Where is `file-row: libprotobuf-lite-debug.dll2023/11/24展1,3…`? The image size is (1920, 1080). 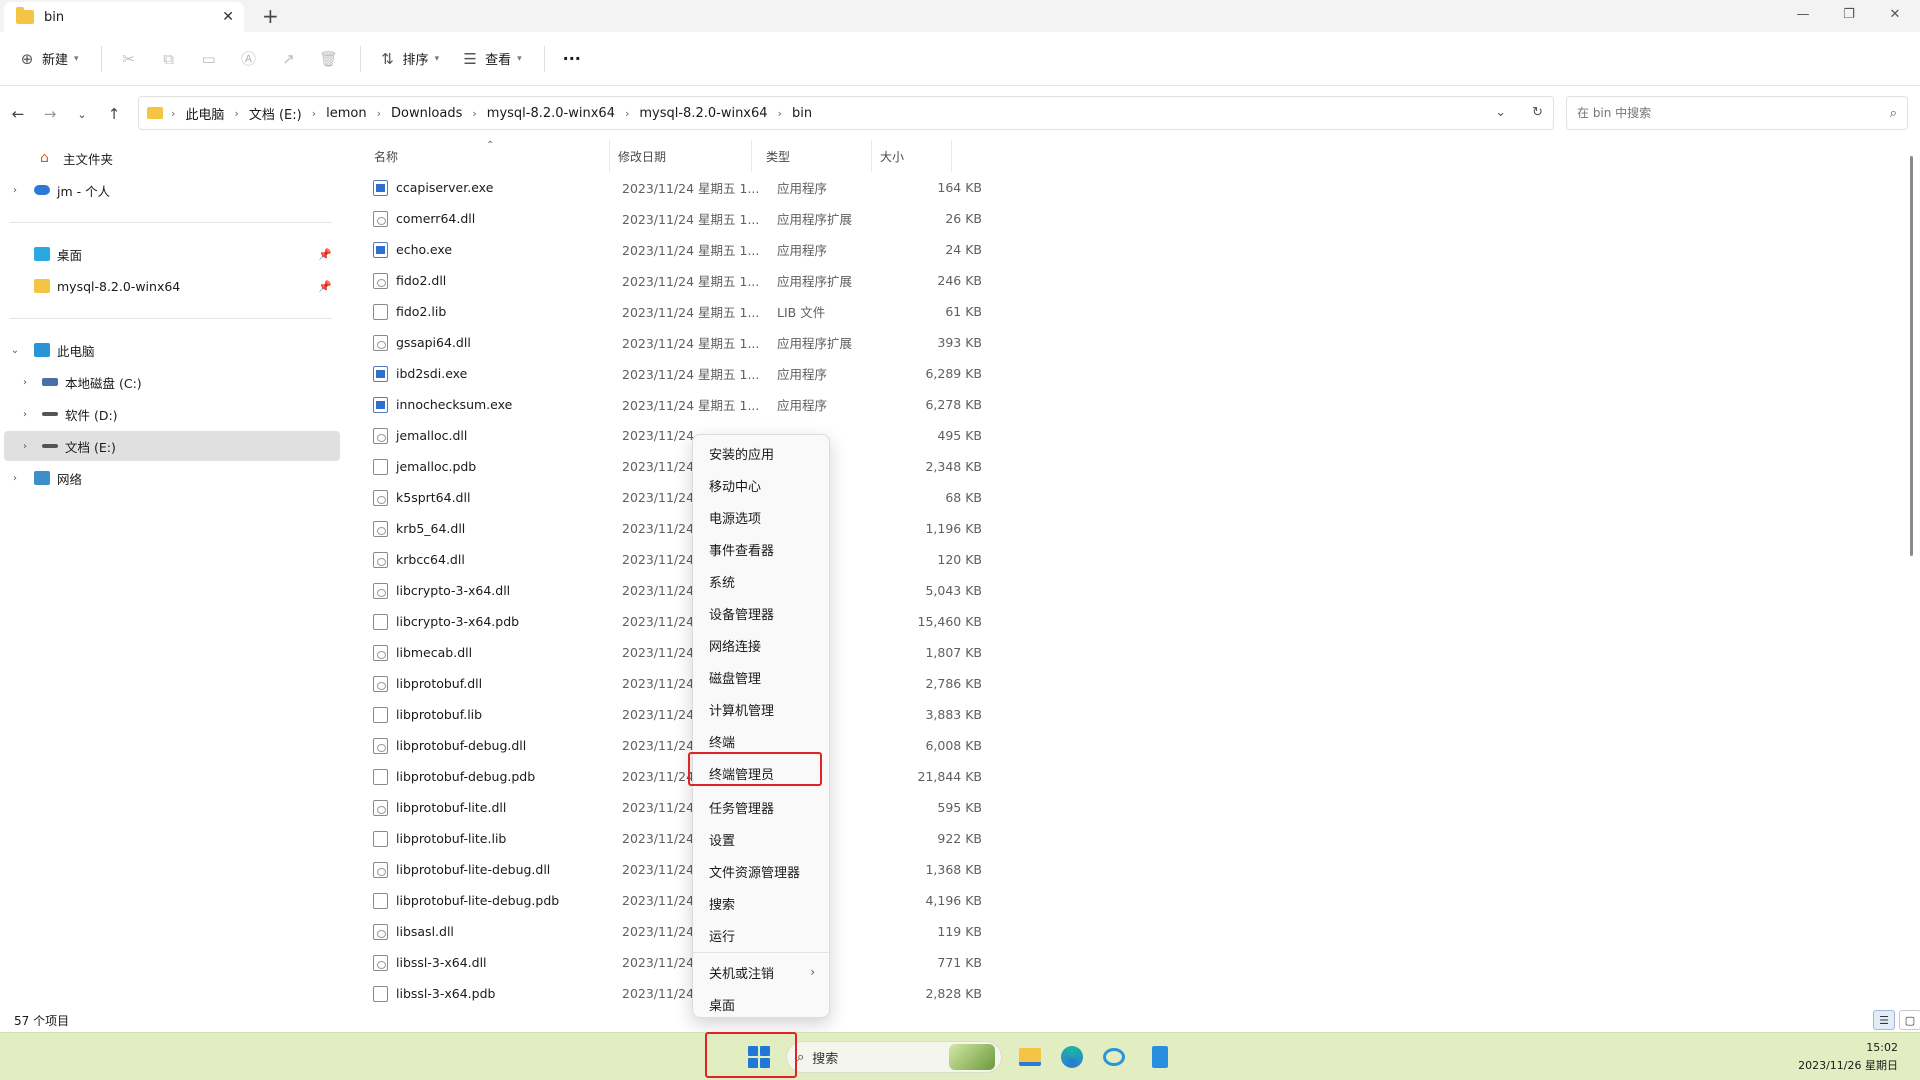 file-row: libprotobuf-lite-debug.dll2023/11/24展1,3… is located at coordinates (837, 869).